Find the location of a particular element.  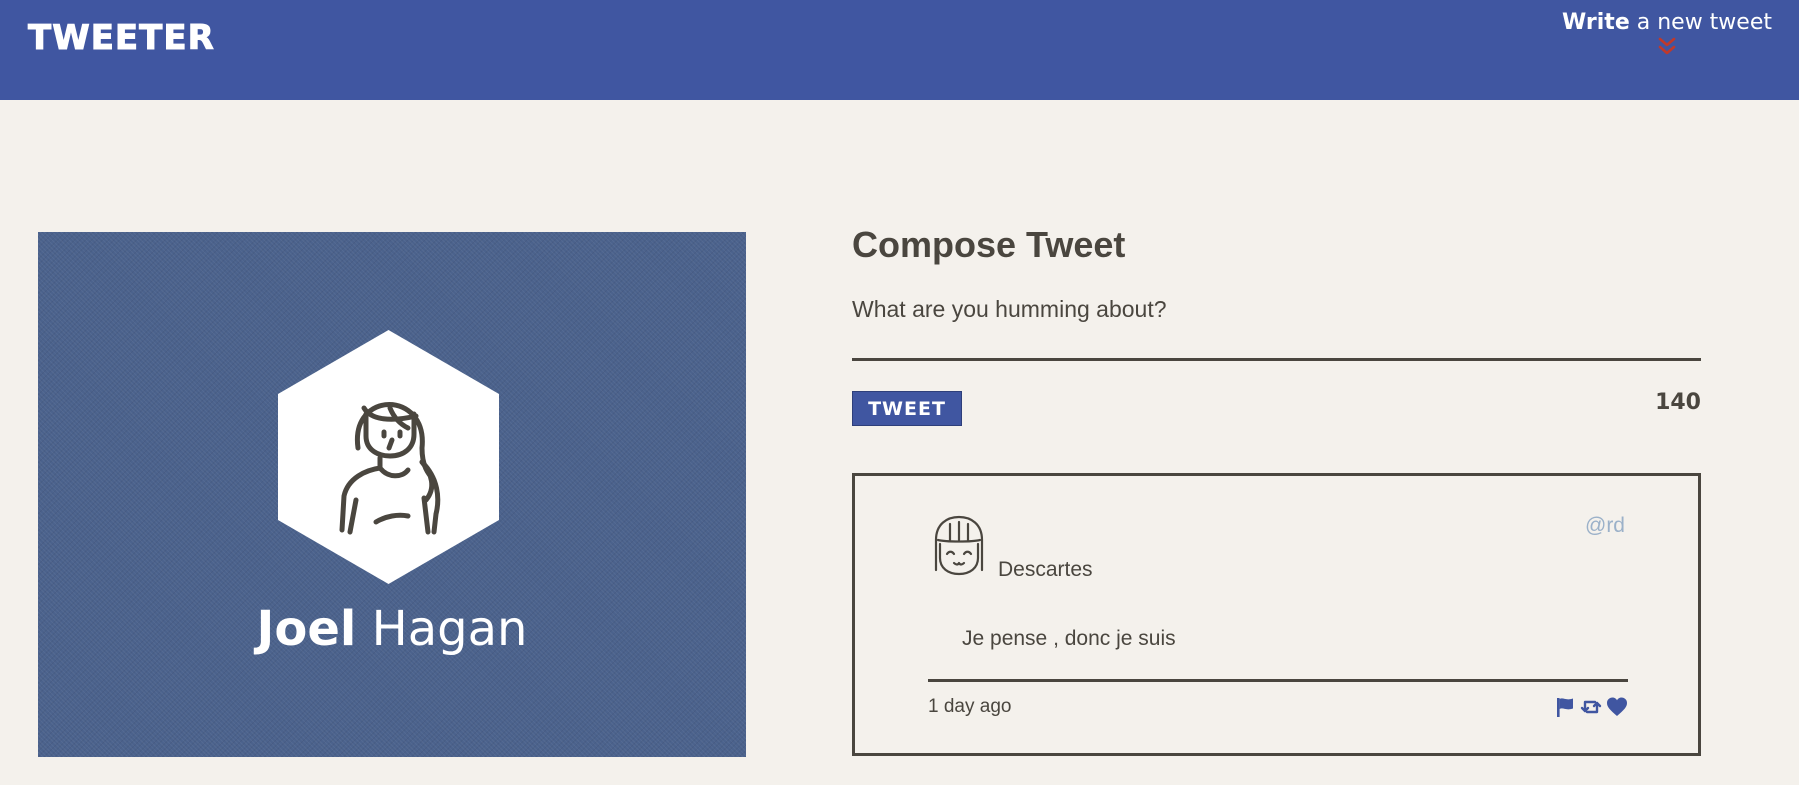

top-nav: TWEETER Write a new tweet is located at coordinates (899, 50).